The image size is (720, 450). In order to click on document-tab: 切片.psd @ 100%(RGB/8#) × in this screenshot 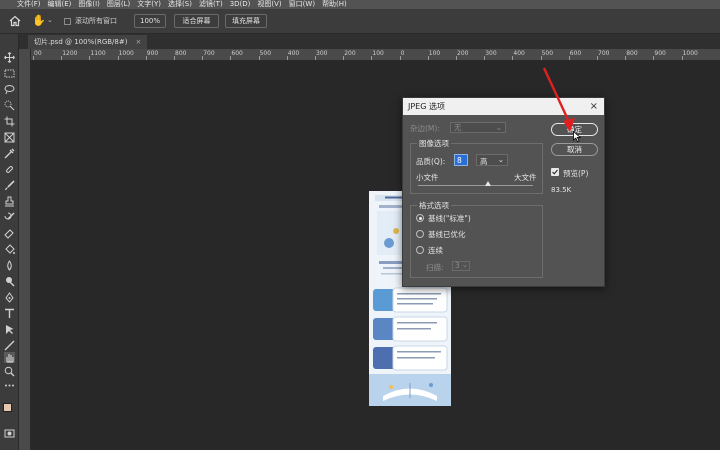, I will do `click(88, 42)`.